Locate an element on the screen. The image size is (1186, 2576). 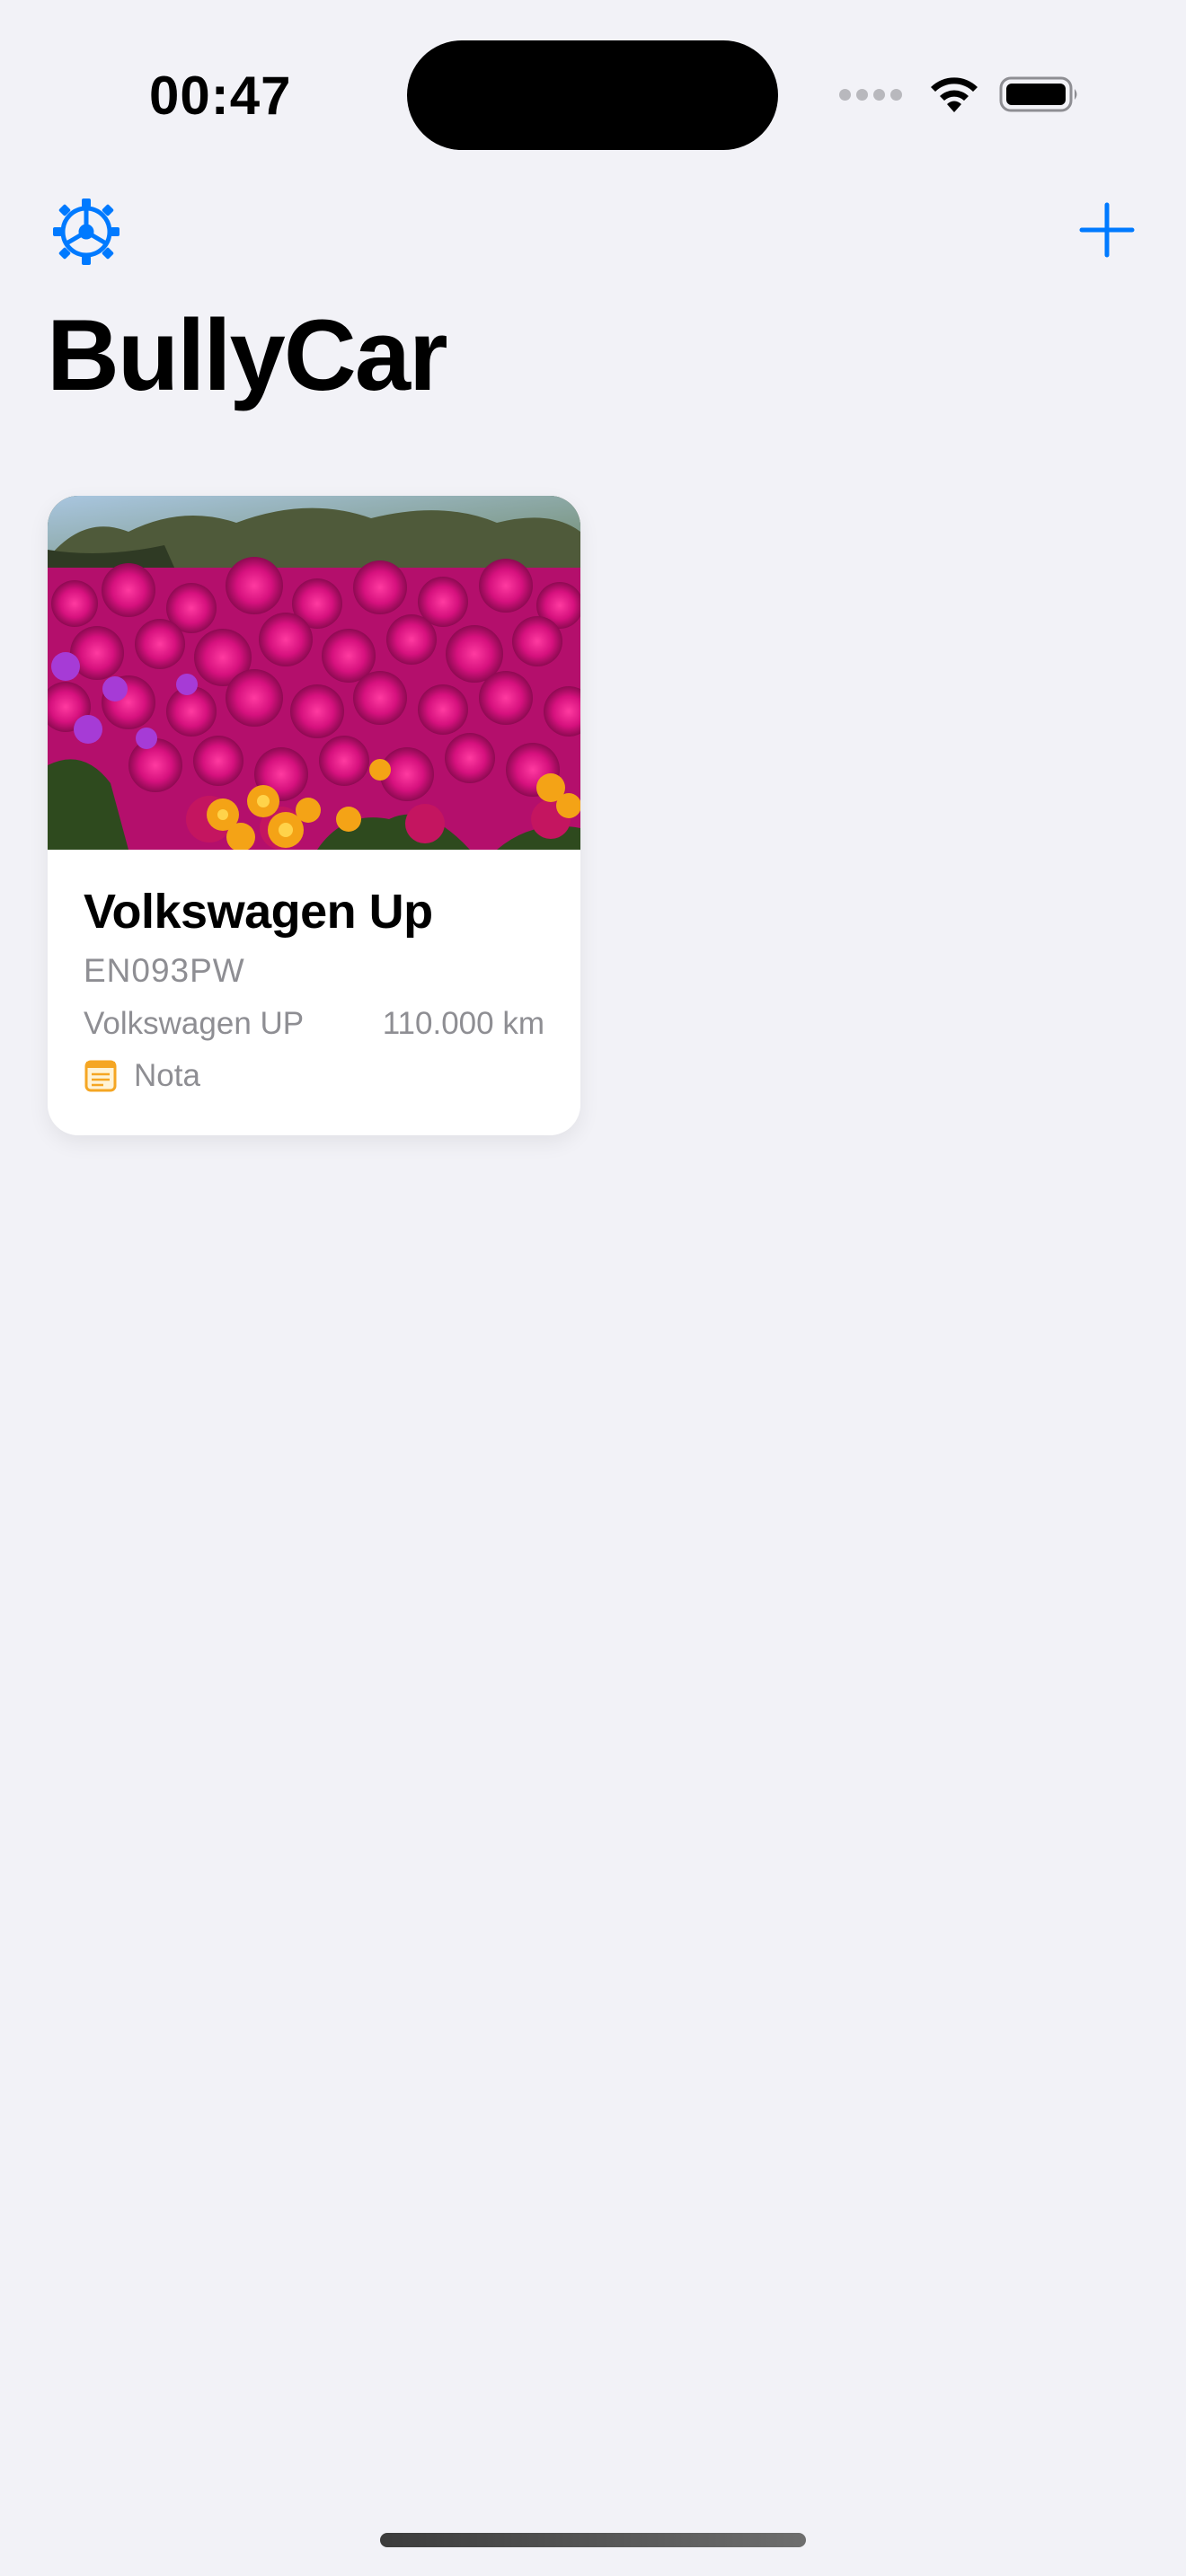
settings-button is located at coordinates (86, 232).